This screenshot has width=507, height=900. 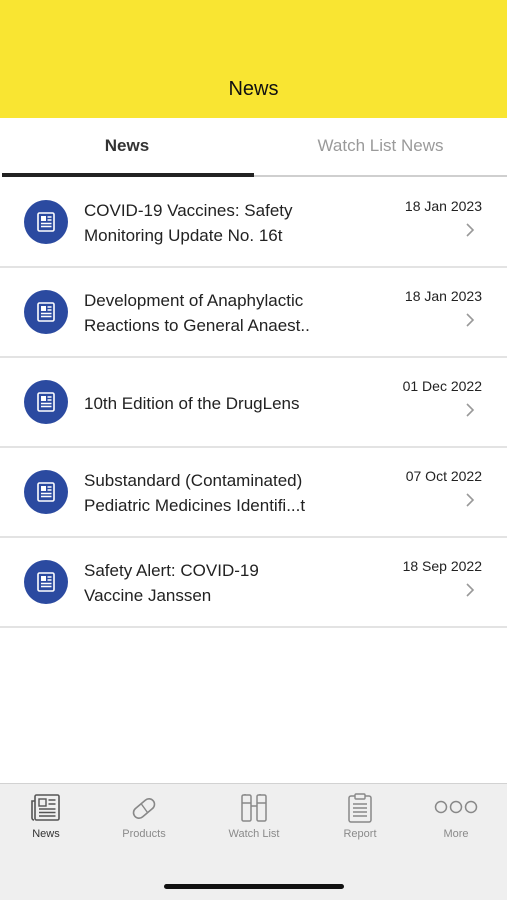 What do you see at coordinates (360, 834) in the screenshot?
I see `tabbar-label: Report` at bounding box center [360, 834].